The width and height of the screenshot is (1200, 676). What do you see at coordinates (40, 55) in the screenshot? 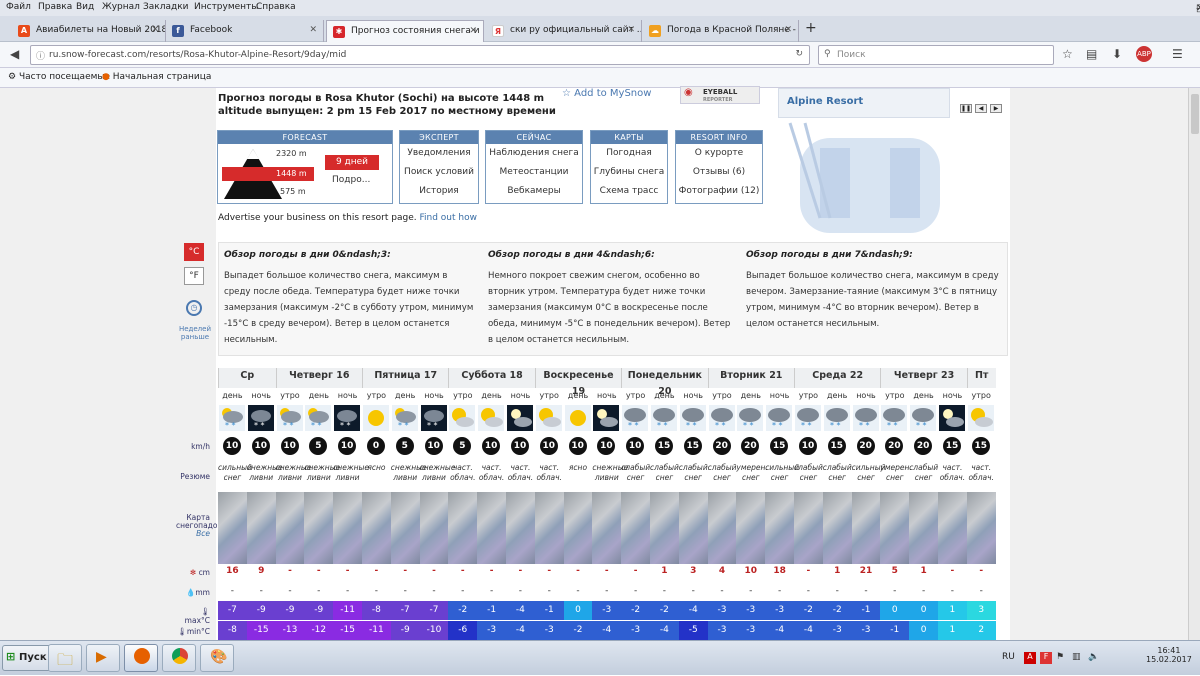
I see `info-icon: ⓘ` at bounding box center [40, 55].